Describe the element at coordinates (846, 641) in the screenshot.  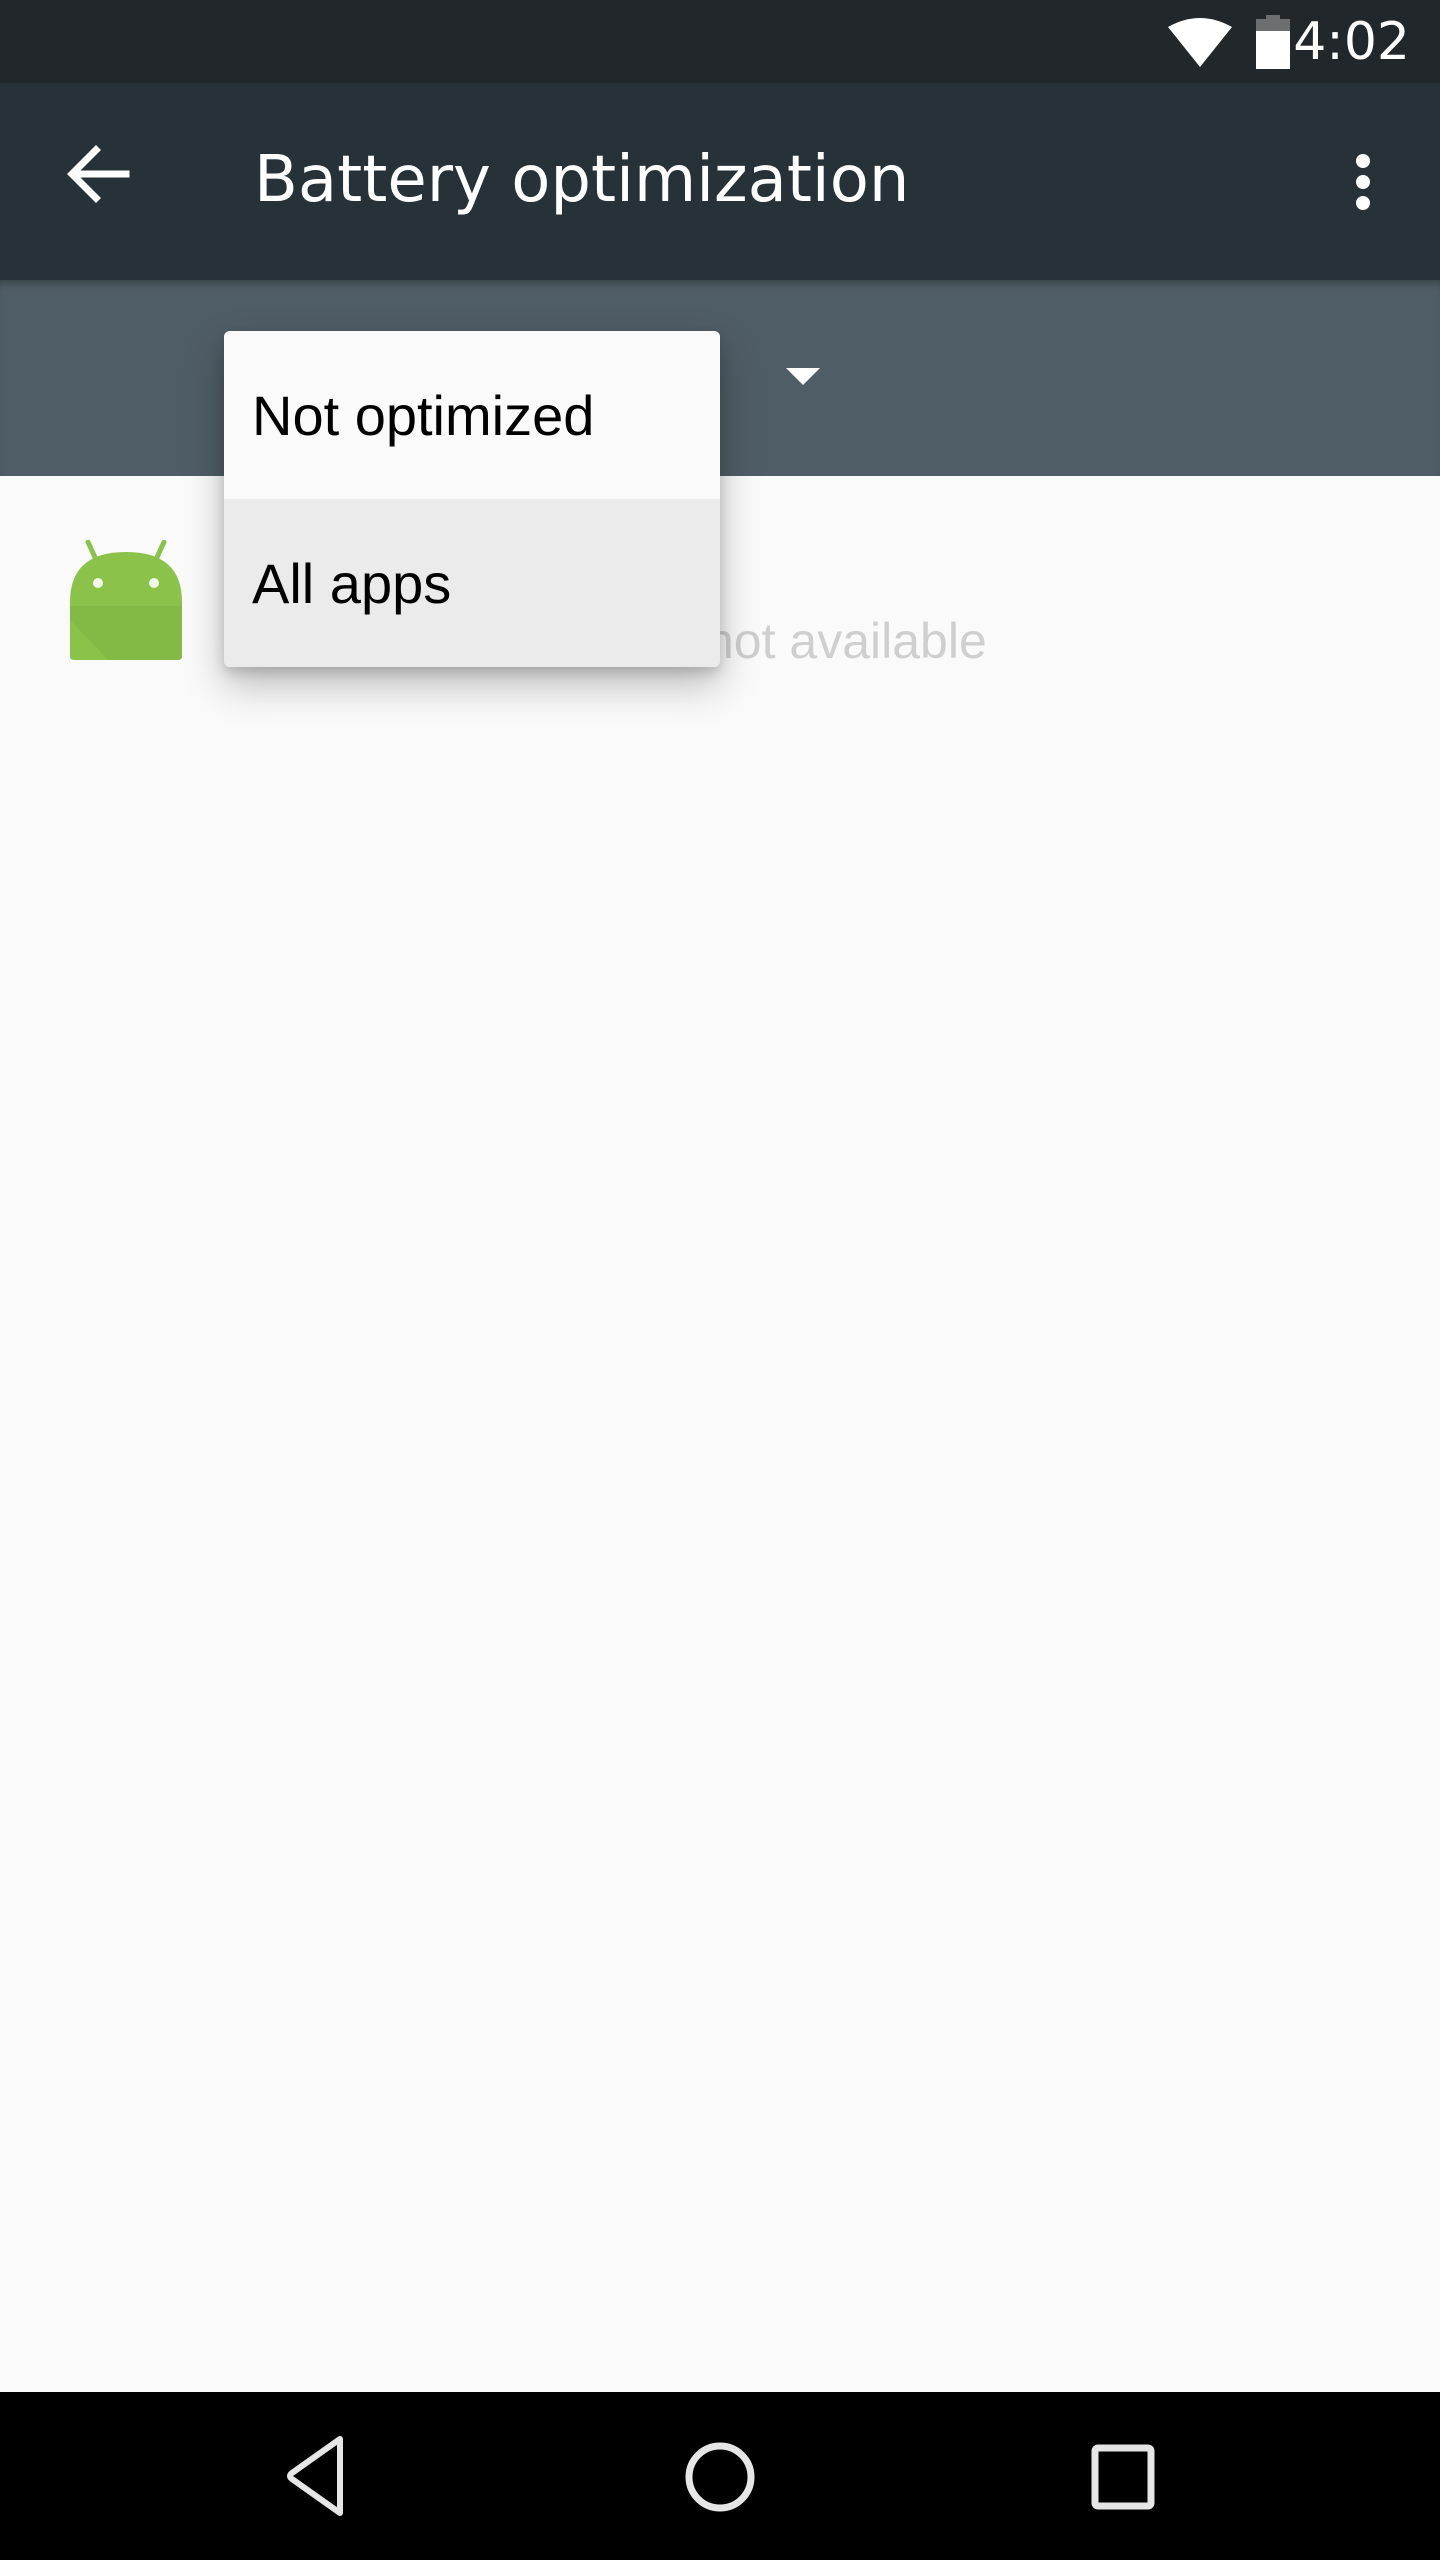
I see `app-subtitle: not available` at that location.